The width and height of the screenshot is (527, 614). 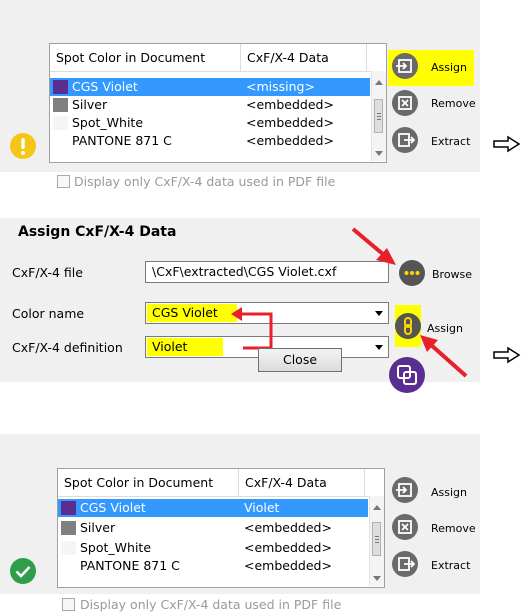 What do you see at coordinates (170, 346) in the screenshot?
I see `definition-value: Violet` at bounding box center [170, 346].